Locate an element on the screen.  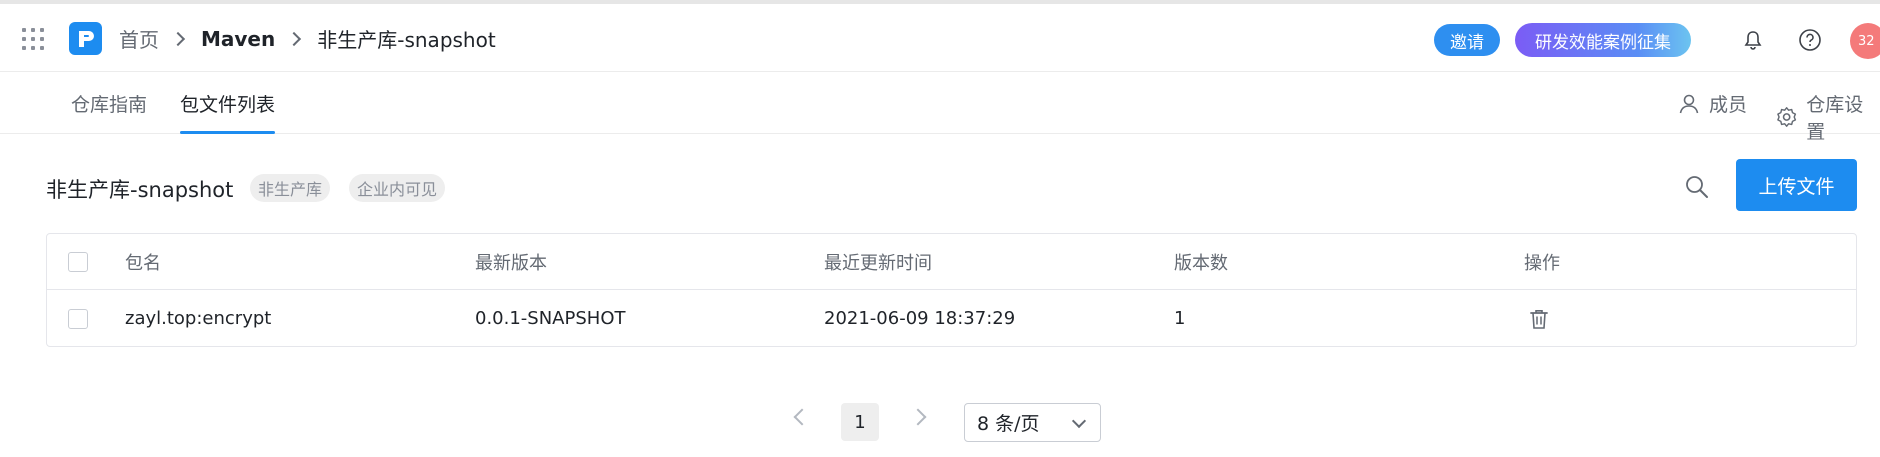
members-link: 成员 is located at coordinates (1712, 103).